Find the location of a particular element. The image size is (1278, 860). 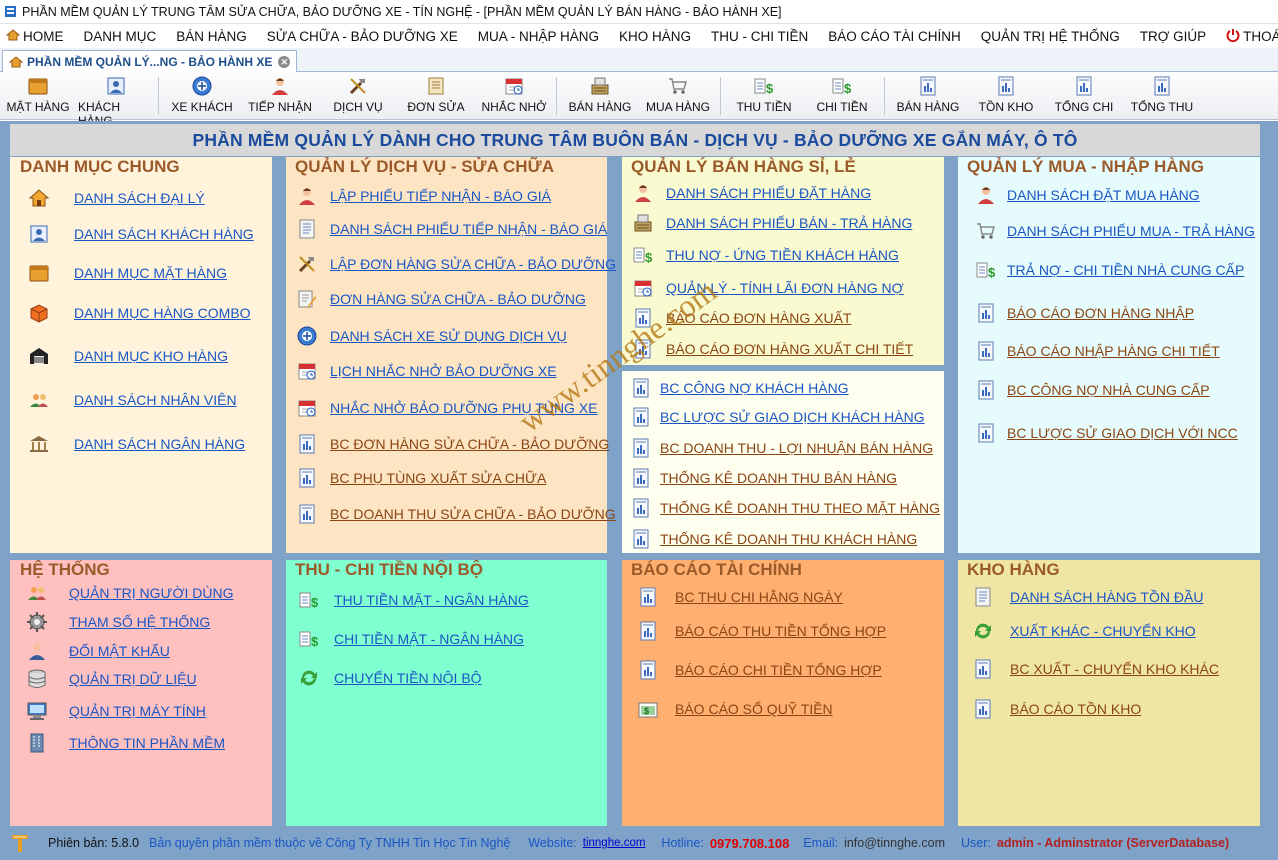

toolbar-button: MUA HÀNG is located at coordinates (678, 97).